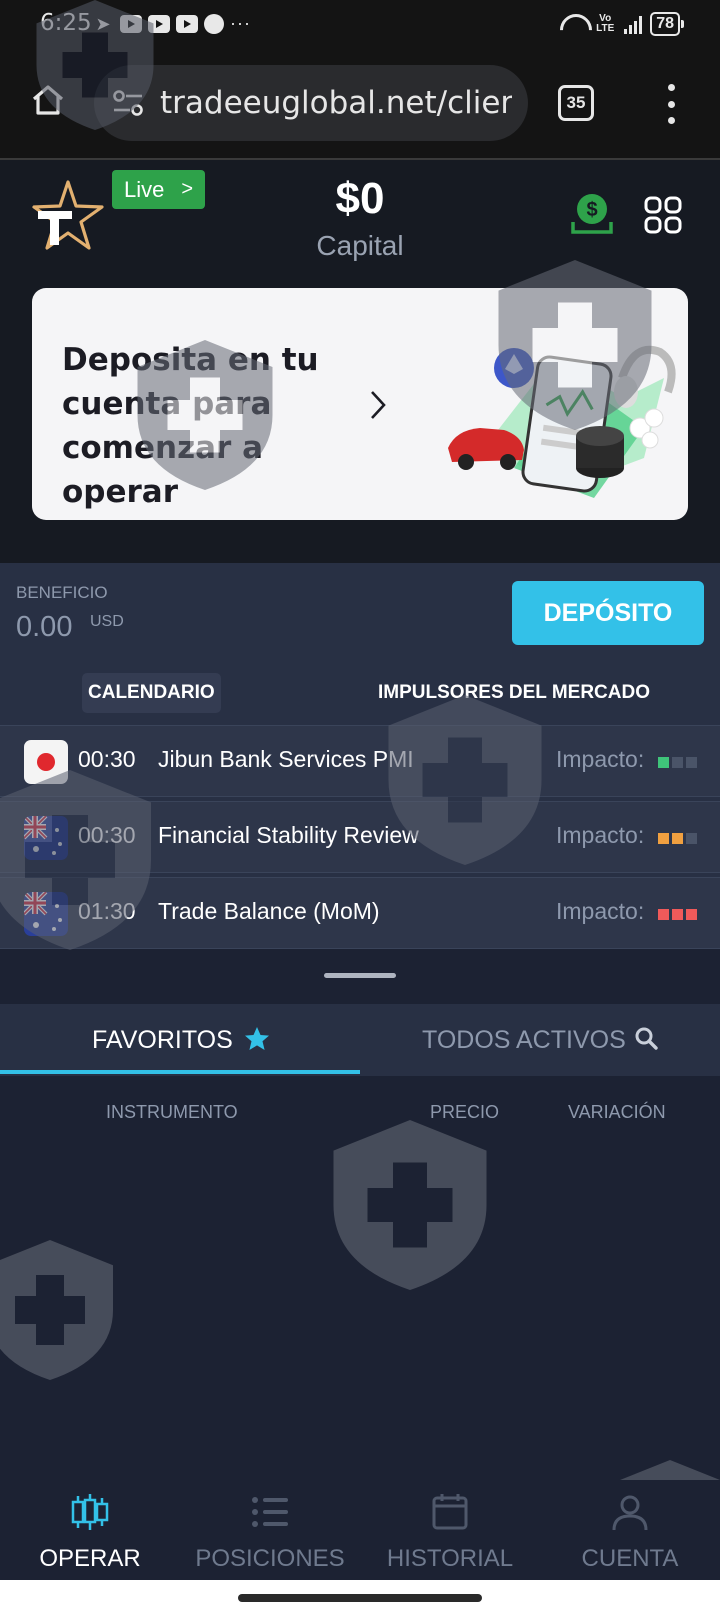  What do you see at coordinates (450, 1512) in the screenshot?
I see `calendar-icon` at bounding box center [450, 1512].